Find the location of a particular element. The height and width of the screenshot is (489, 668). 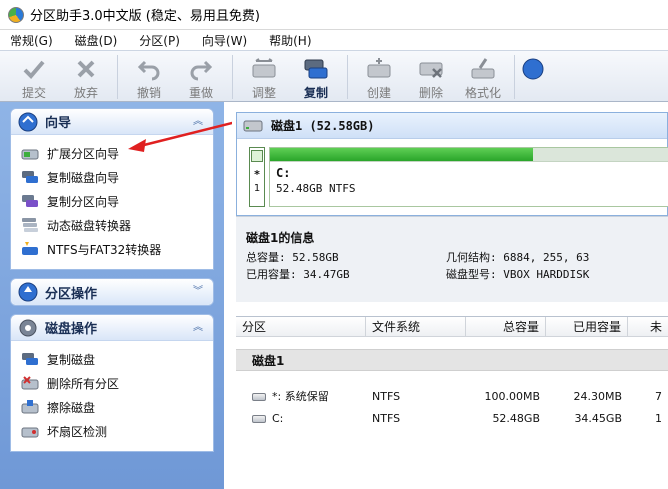

disk-ops-panel: 磁盘操作 ︽ 复制磁盘 删除所有分区 擦除磁盘 坏扇区检测 is located at coordinates (112, 383).